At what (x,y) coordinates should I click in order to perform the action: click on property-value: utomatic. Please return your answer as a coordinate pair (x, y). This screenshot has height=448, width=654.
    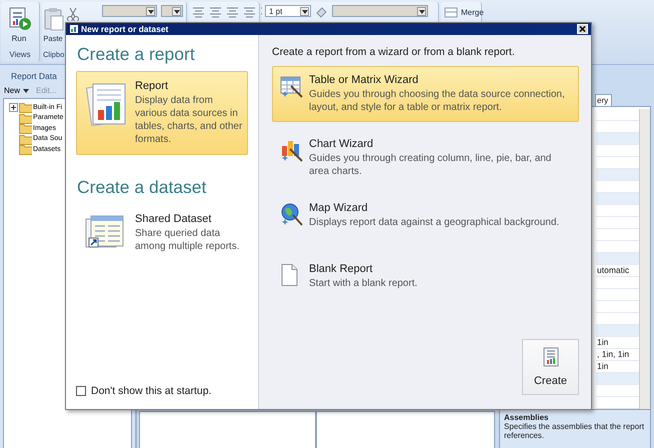
    Looking at the image, I should click on (613, 270).